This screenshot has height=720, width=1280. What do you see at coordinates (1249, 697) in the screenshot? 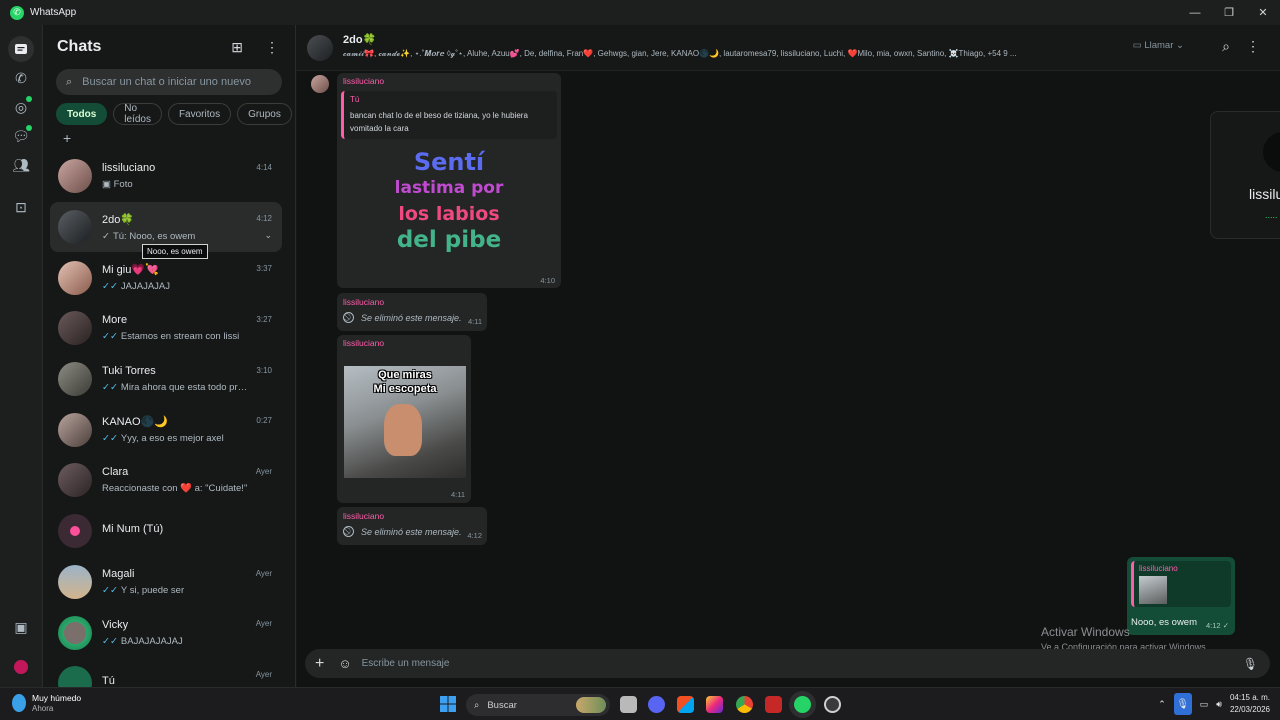
I see `clock-time: 04:15 a. m.` at bounding box center [1249, 697].